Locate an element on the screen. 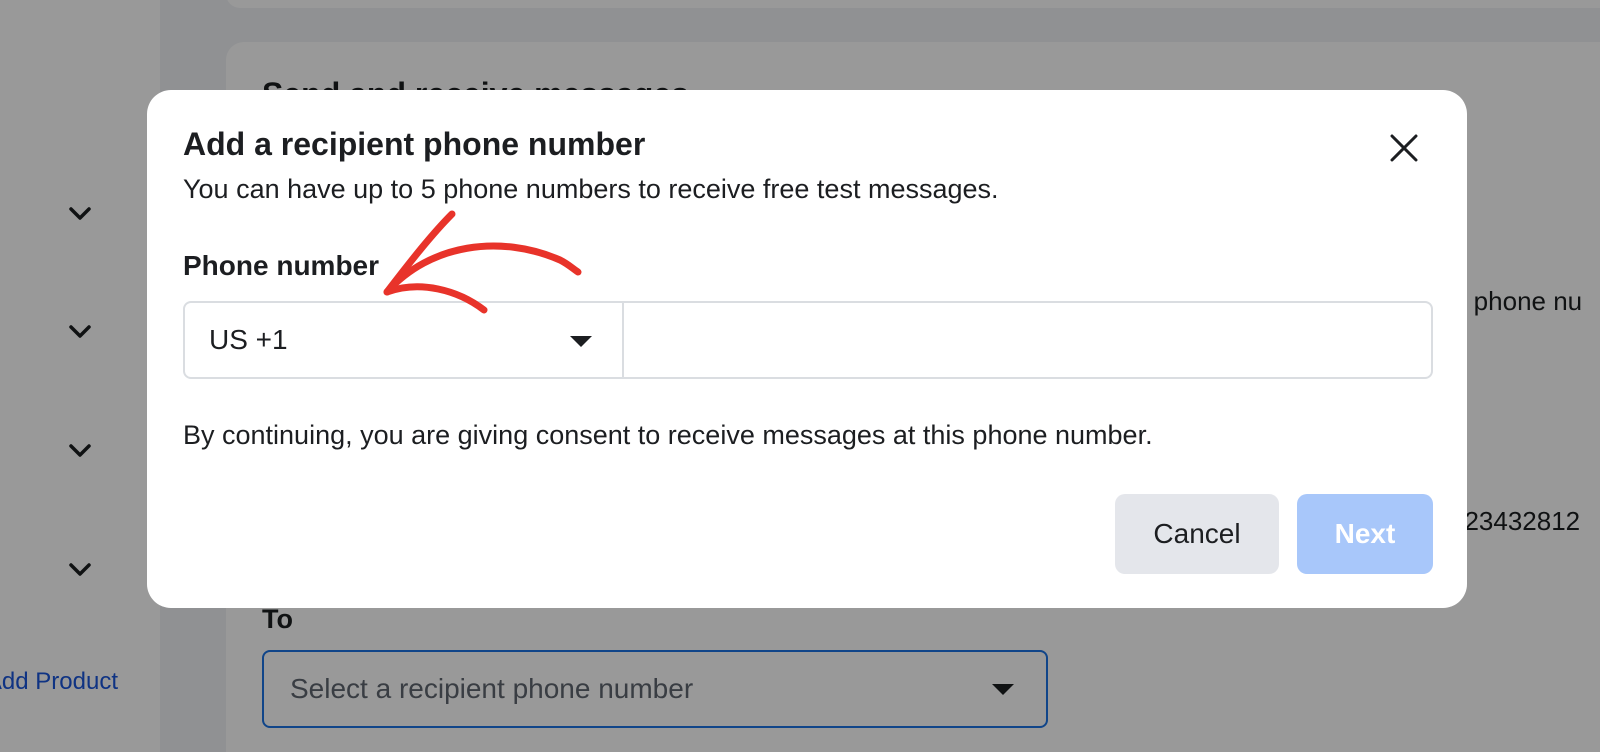  cancel-button: Cancel is located at coordinates (1197, 534).